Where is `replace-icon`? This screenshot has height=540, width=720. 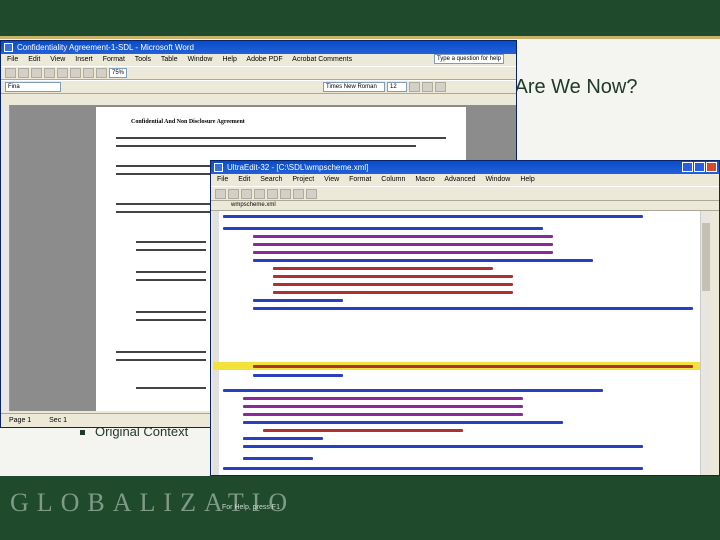 replace-icon is located at coordinates (285, 193).